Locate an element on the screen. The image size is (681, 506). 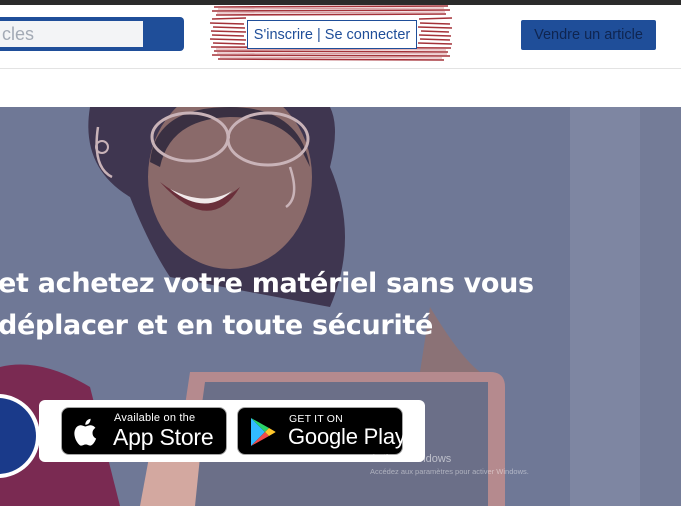
apple-icon is located at coordinates (85, 432).